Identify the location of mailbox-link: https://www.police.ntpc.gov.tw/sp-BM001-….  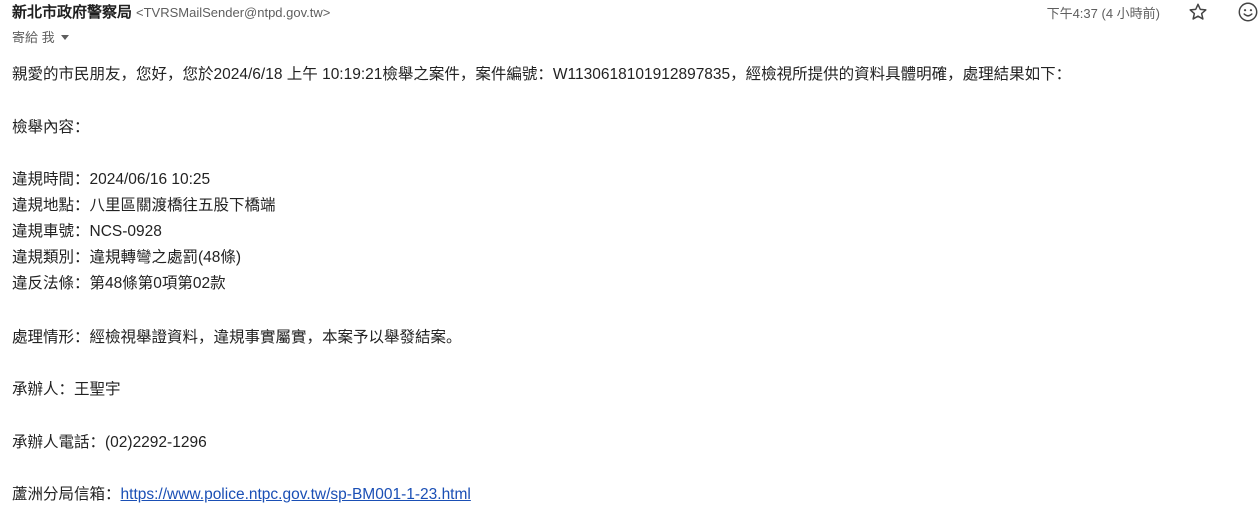
(296, 494).